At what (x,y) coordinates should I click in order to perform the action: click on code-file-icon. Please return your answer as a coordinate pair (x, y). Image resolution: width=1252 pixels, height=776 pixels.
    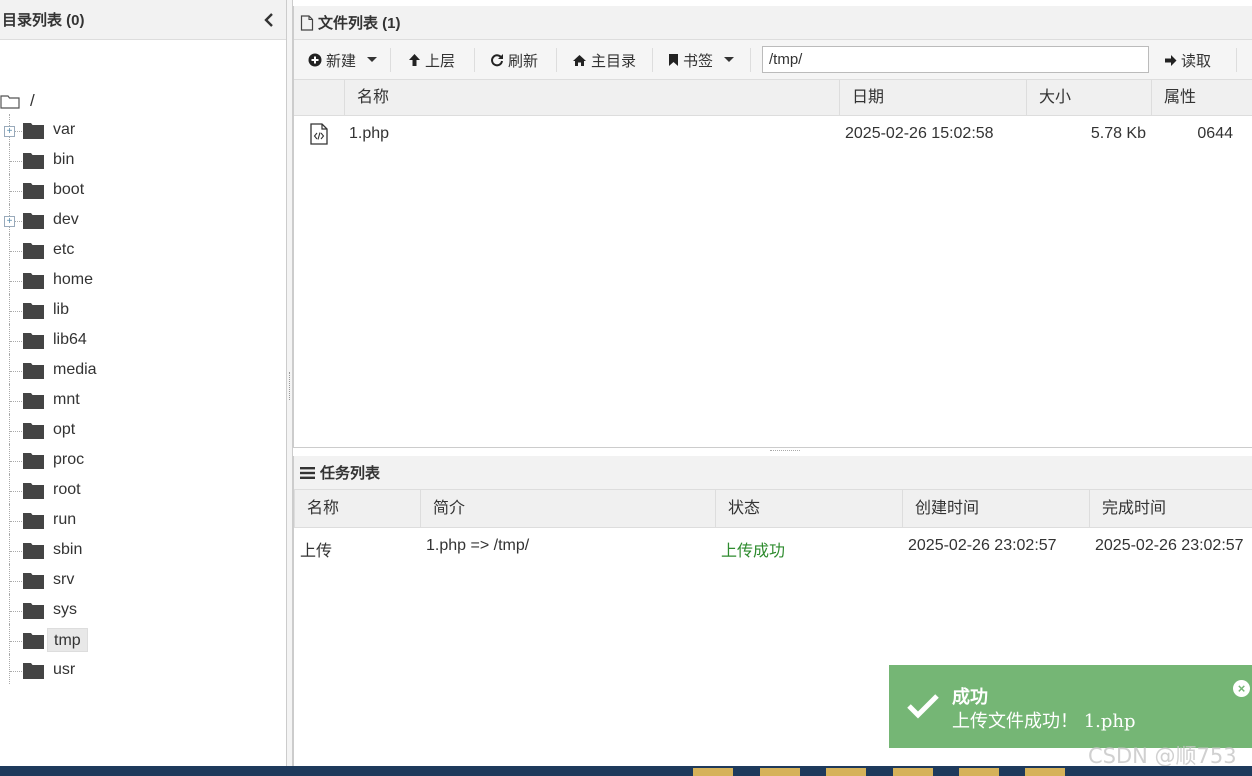
    Looking at the image, I should click on (319, 134).